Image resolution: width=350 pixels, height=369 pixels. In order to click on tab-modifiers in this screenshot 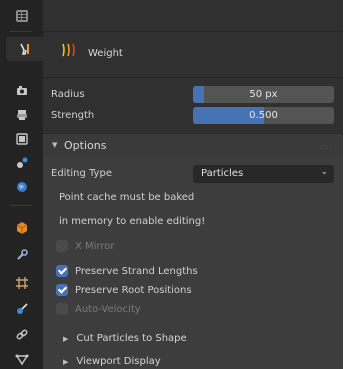, I will do `click(21, 255)`.